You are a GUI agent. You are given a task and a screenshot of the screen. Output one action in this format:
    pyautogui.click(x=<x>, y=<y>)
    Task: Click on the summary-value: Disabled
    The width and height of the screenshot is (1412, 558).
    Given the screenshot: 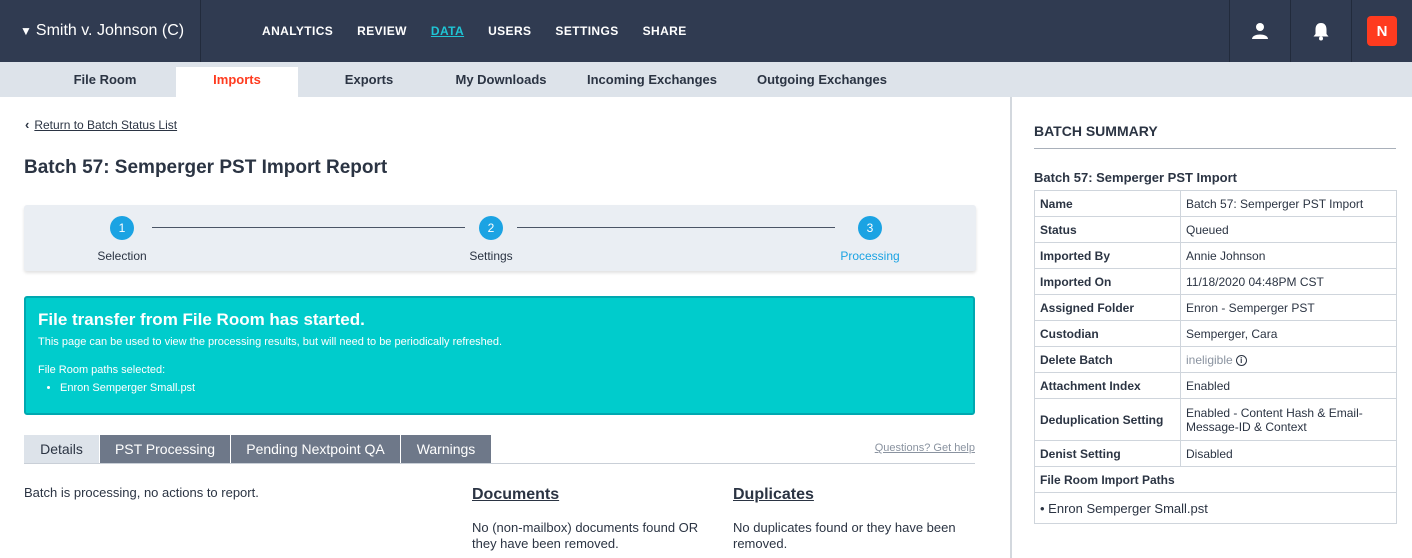 What is the action you would take?
    pyautogui.click(x=1288, y=453)
    